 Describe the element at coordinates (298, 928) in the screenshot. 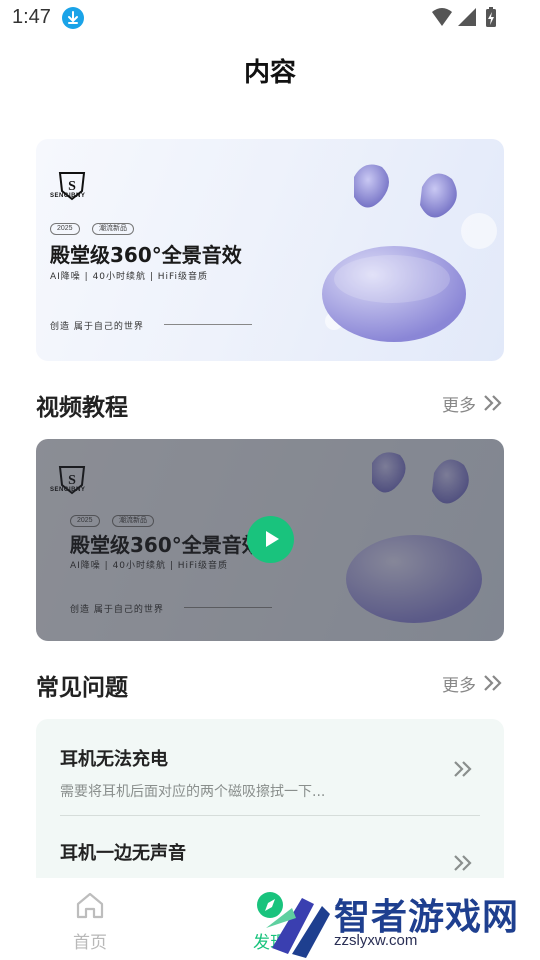

I see `watermark-logo` at that location.